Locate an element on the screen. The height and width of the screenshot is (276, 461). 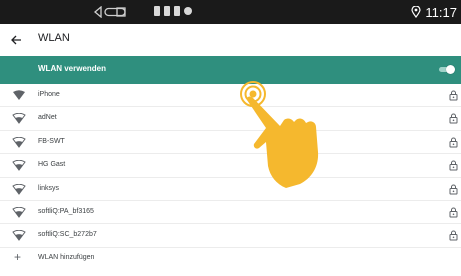
network-row: softliQ:PA_bf3165 is located at coordinates (230, 213).